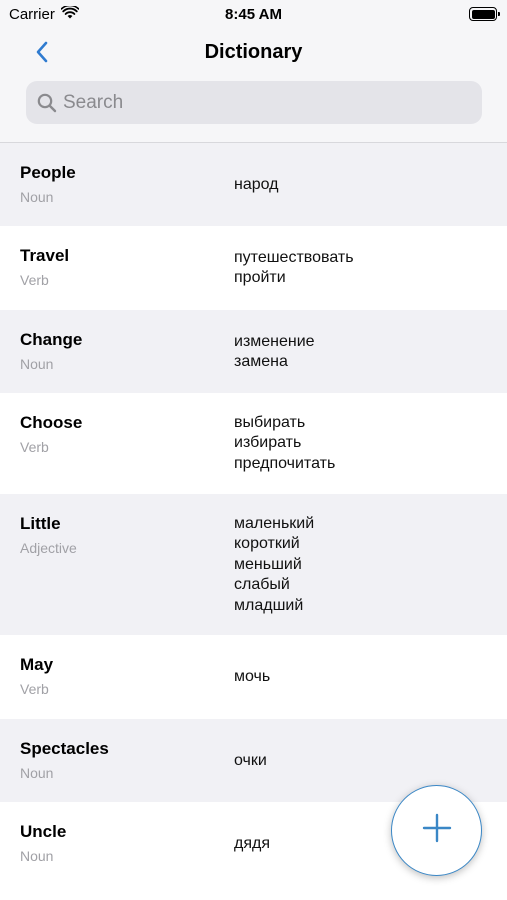 Image resolution: width=507 pixels, height=900 pixels. I want to click on translations: народ, so click(256, 185).